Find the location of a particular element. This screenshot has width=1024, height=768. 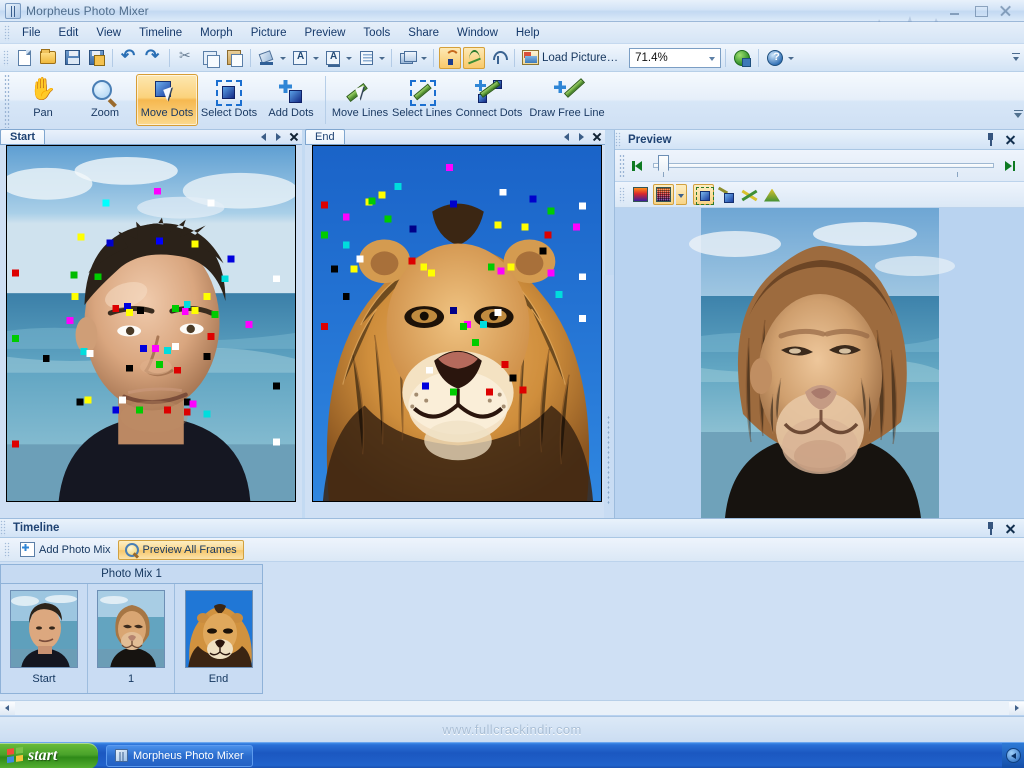

fill-color-button is located at coordinates (267, 58).